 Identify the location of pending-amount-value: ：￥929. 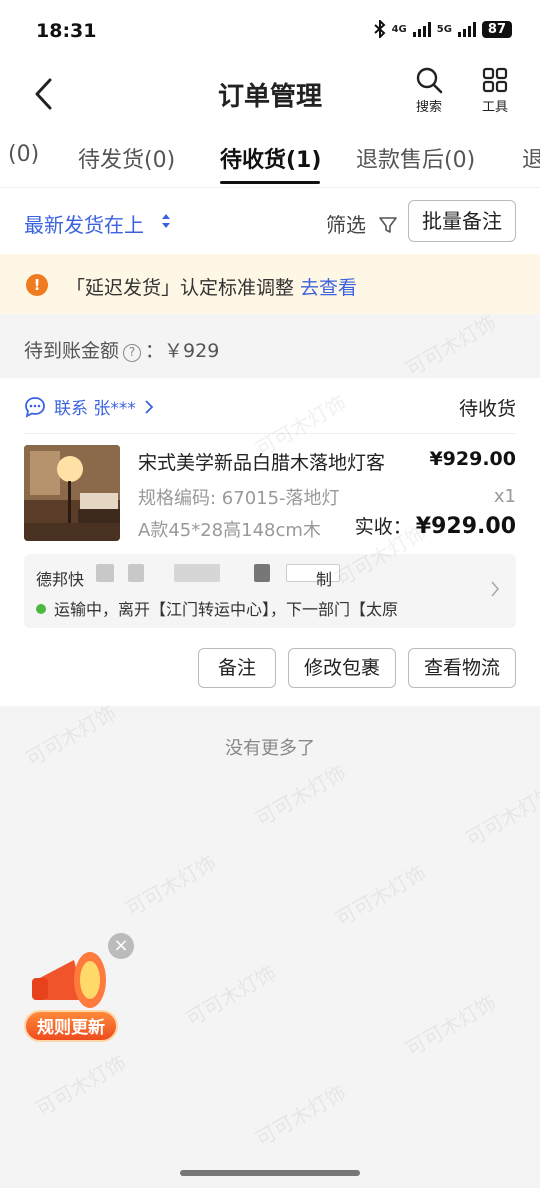
(182, 351).